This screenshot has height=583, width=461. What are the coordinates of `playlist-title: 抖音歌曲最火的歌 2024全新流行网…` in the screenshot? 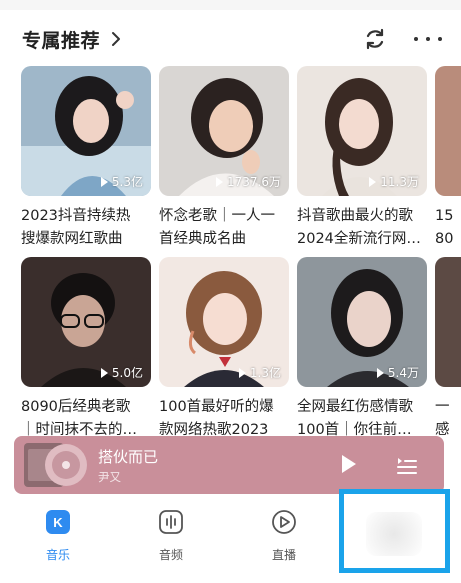 It's located at (359, 227).